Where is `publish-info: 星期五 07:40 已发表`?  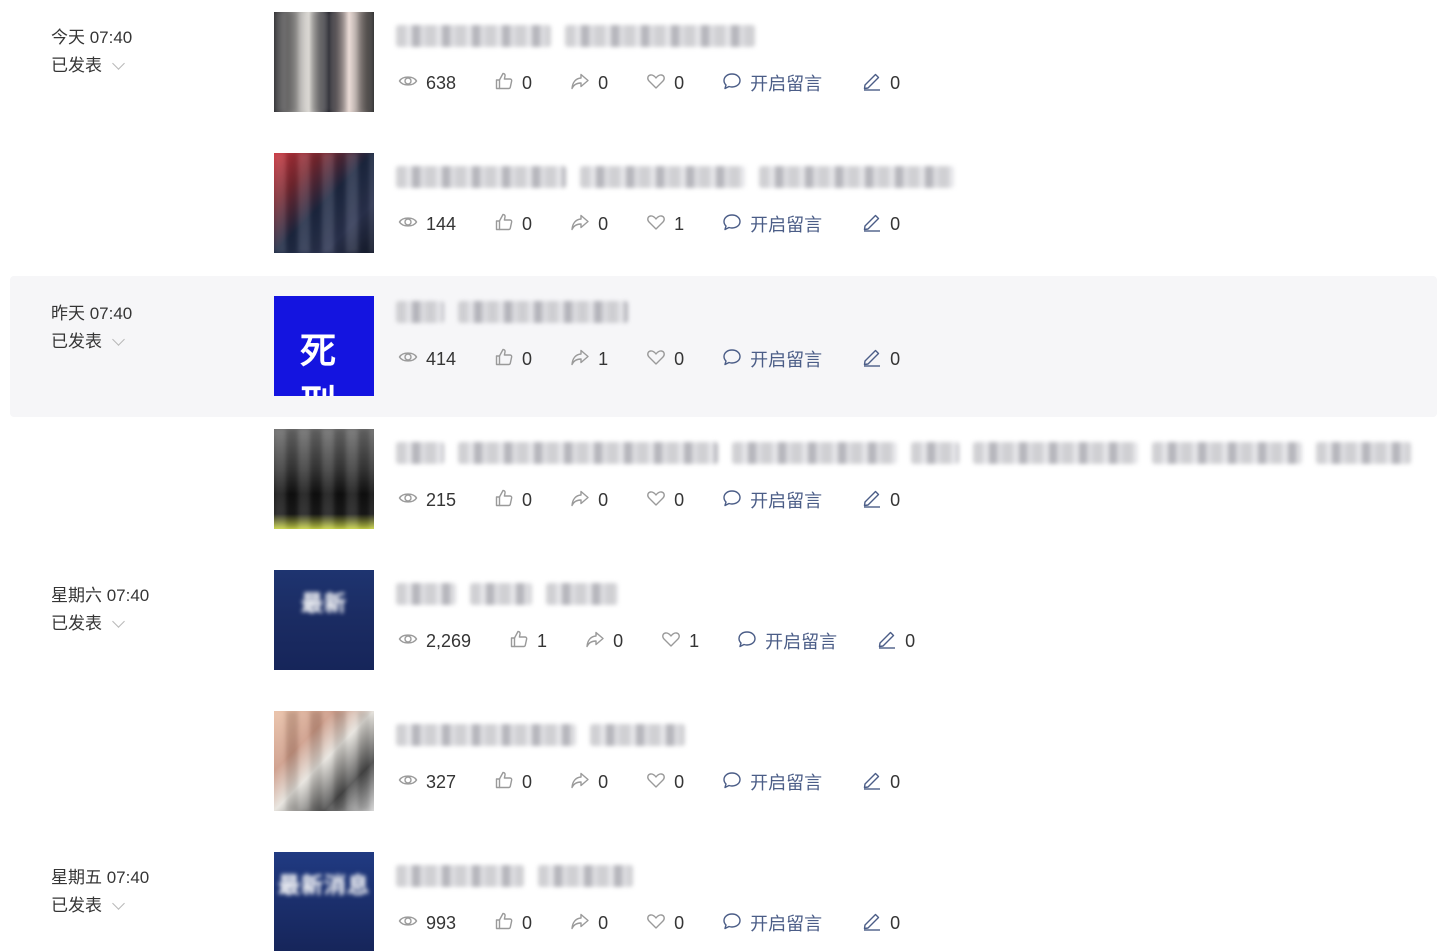
publish-info: 星期五 07:40 已发表 is located at coordinates (100, 892).